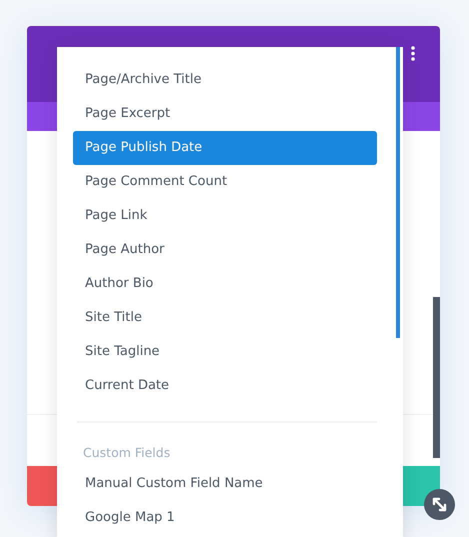  I want to click on menu-item: Current Date, so click(225, 386).